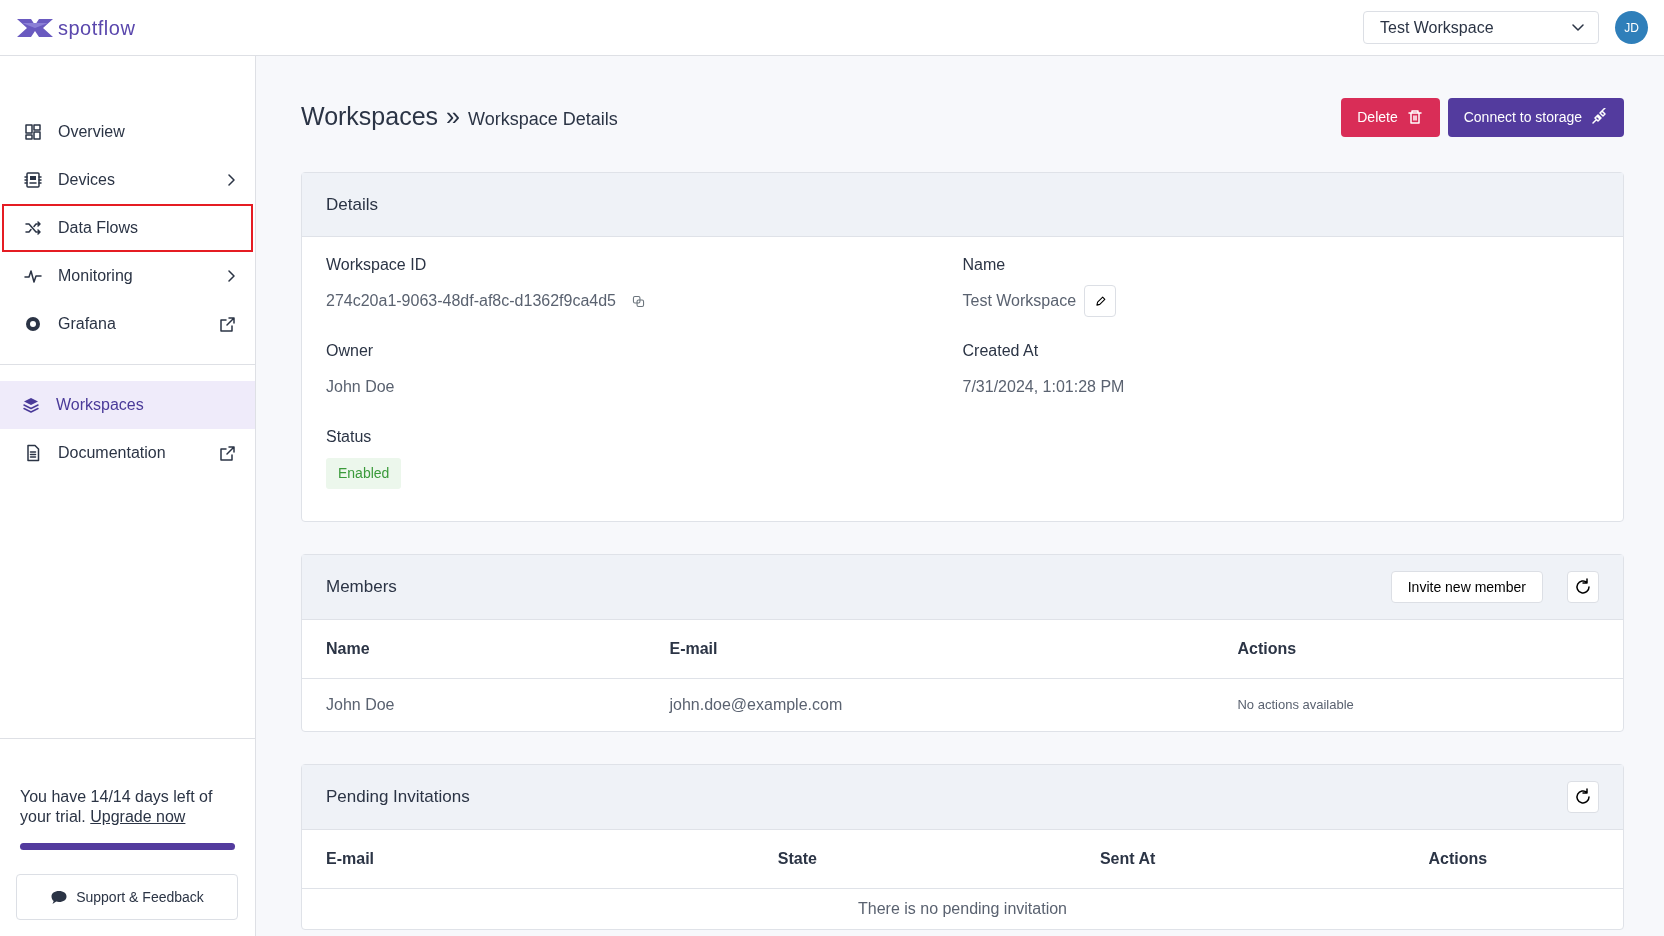 Image resolution: width=1664 pixels, height=936 pixels. I want to click on edit-button, so click(1100, 301).